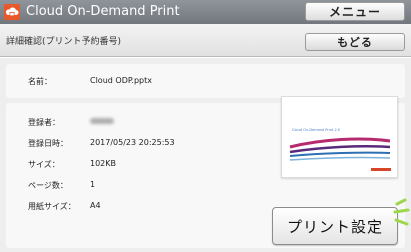  Describe the element at coordinates (205, 12) in the screenshot. I see `title-bar: Cloud On-Demand Print メニュー` at that location.